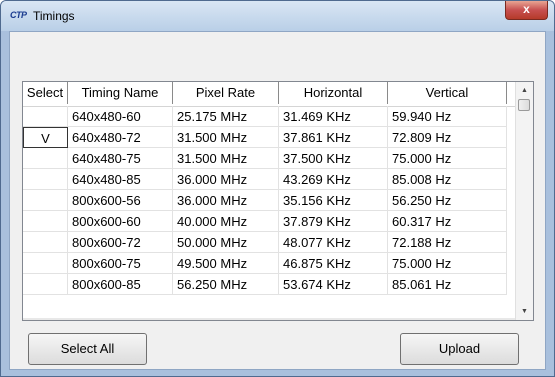 The height and width of the screenshot is (377, 555). What do you see at coordinates (333, 221) in the screenshot?
I see `horizontal-cell: 37.879 KHz` at bounding box center [333, 221].